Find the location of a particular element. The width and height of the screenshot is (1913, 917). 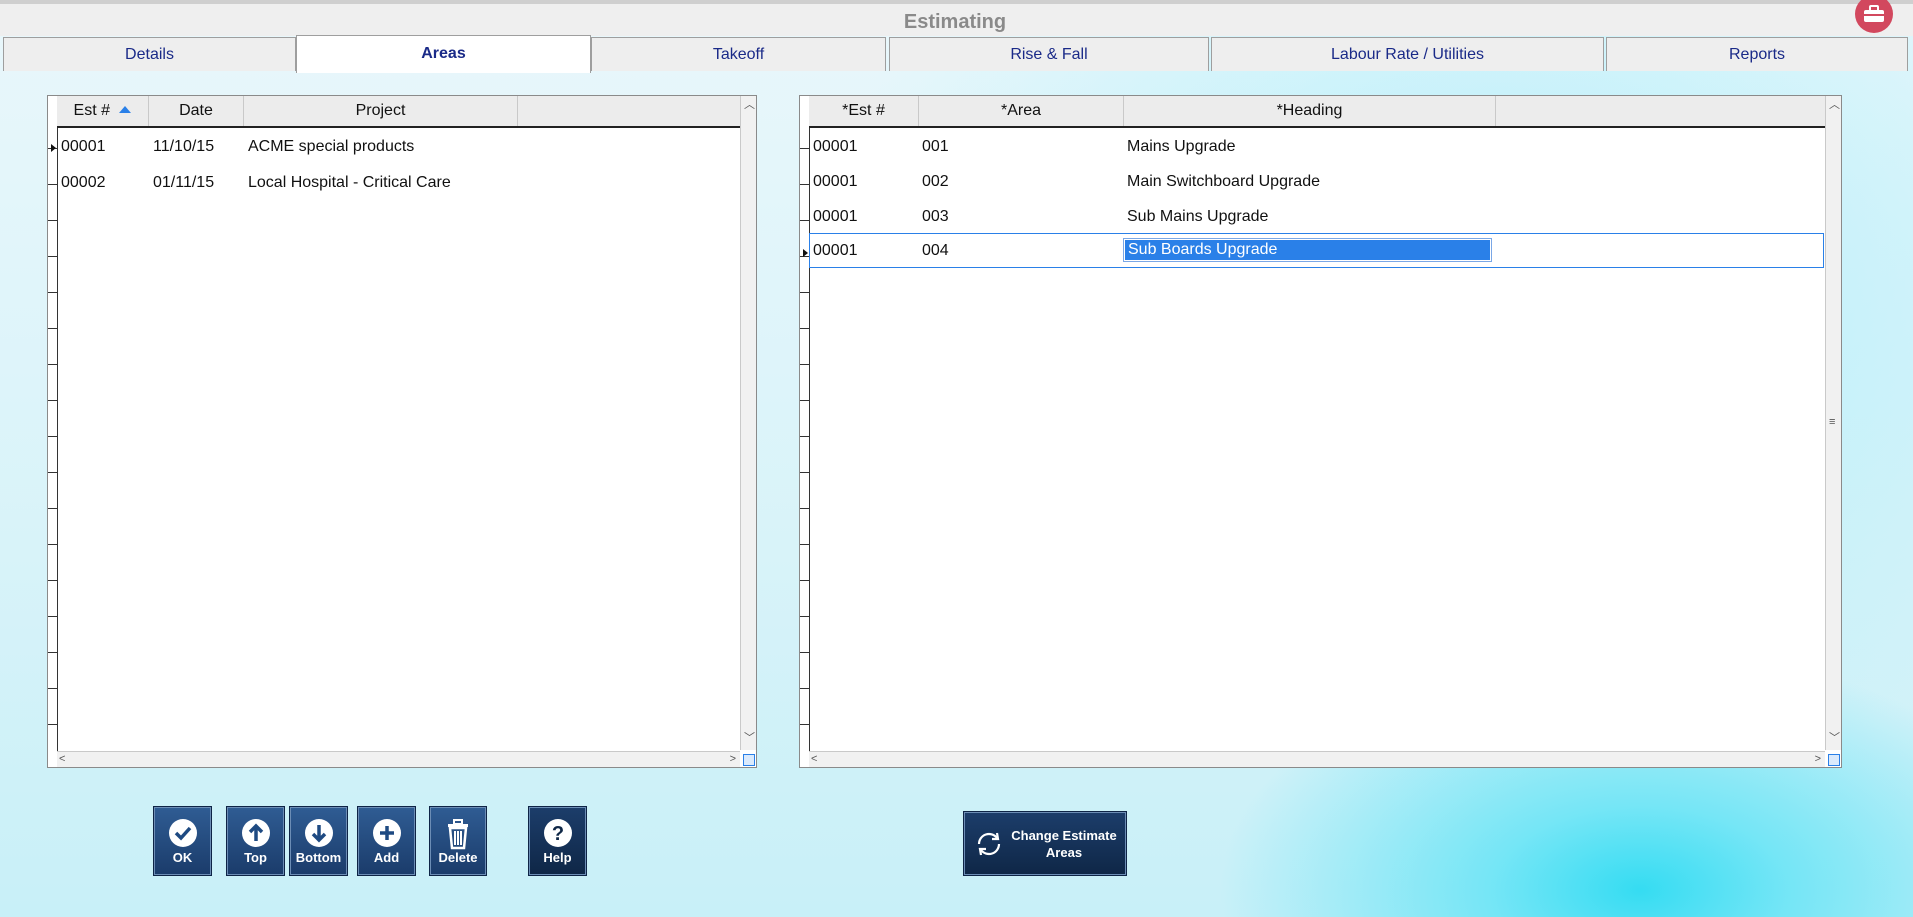

tab-labour-rate-utilities: Labour Rate / Utilities is located at coordinates (1407, 54).